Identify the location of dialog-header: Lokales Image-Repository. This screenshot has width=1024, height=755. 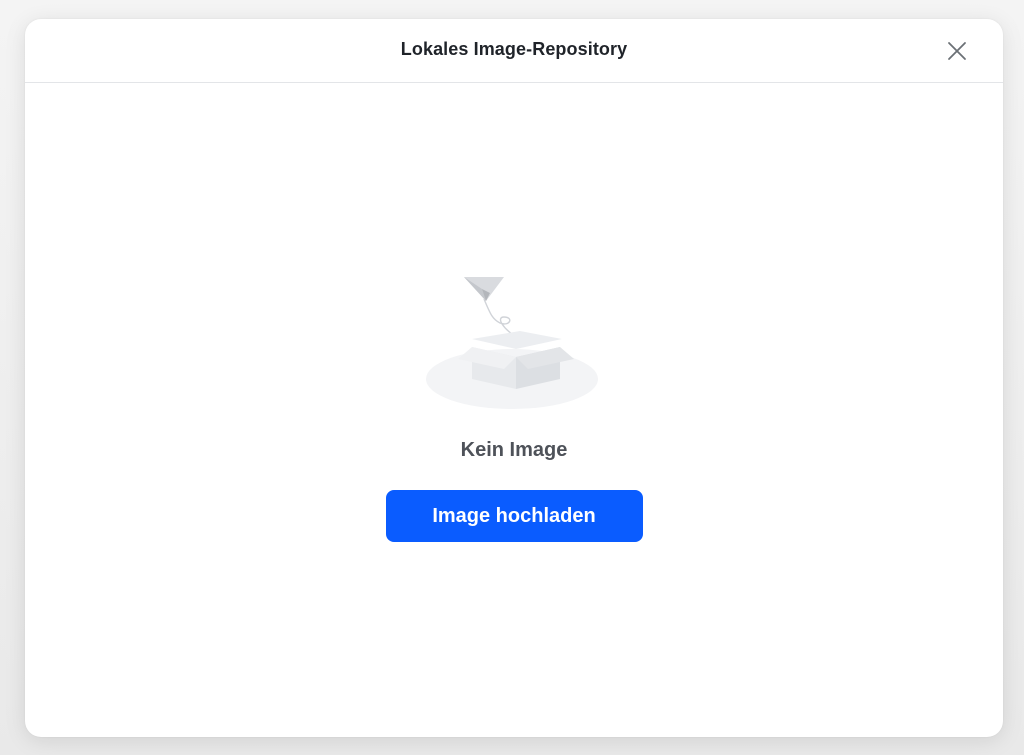
(514, 51).